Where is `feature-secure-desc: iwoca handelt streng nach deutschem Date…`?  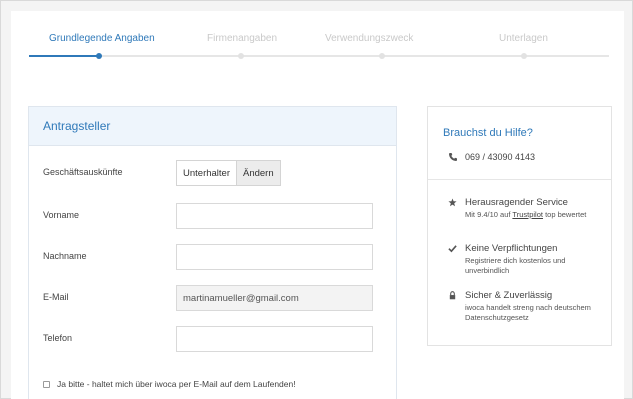 feature-secure-desc: iwoca handelt streng nach deutschem Date… is located at coordinates (528, 312).